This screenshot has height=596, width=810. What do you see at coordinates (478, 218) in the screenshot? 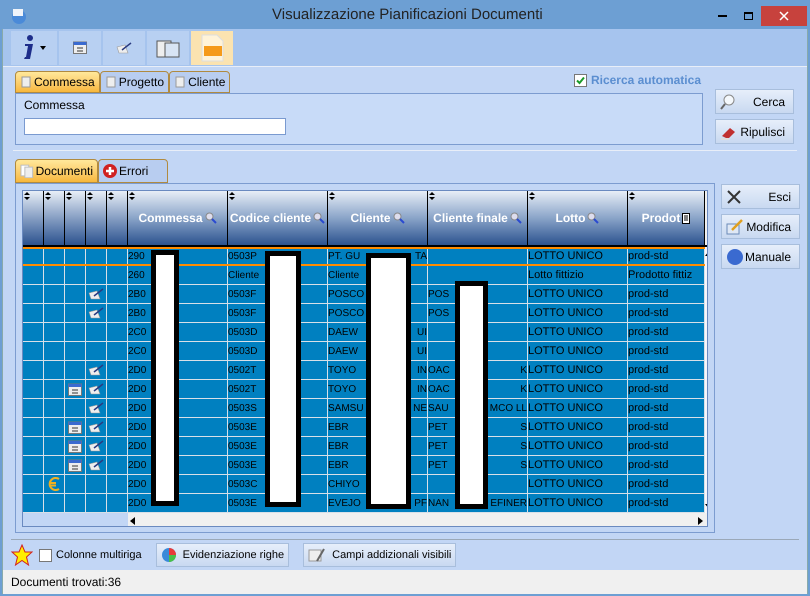
I see `column-header: Cliente finale` at bounding box center [478, 218].